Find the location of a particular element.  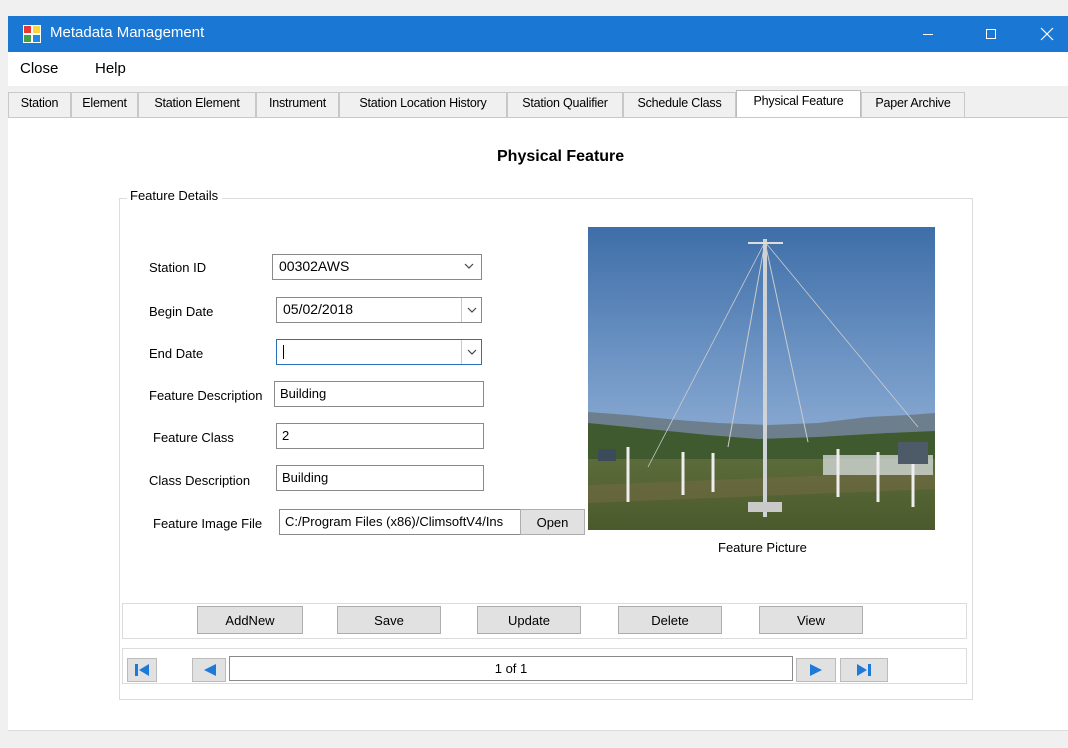

class-description-label: Class Description is located at coordinates (200, 480).